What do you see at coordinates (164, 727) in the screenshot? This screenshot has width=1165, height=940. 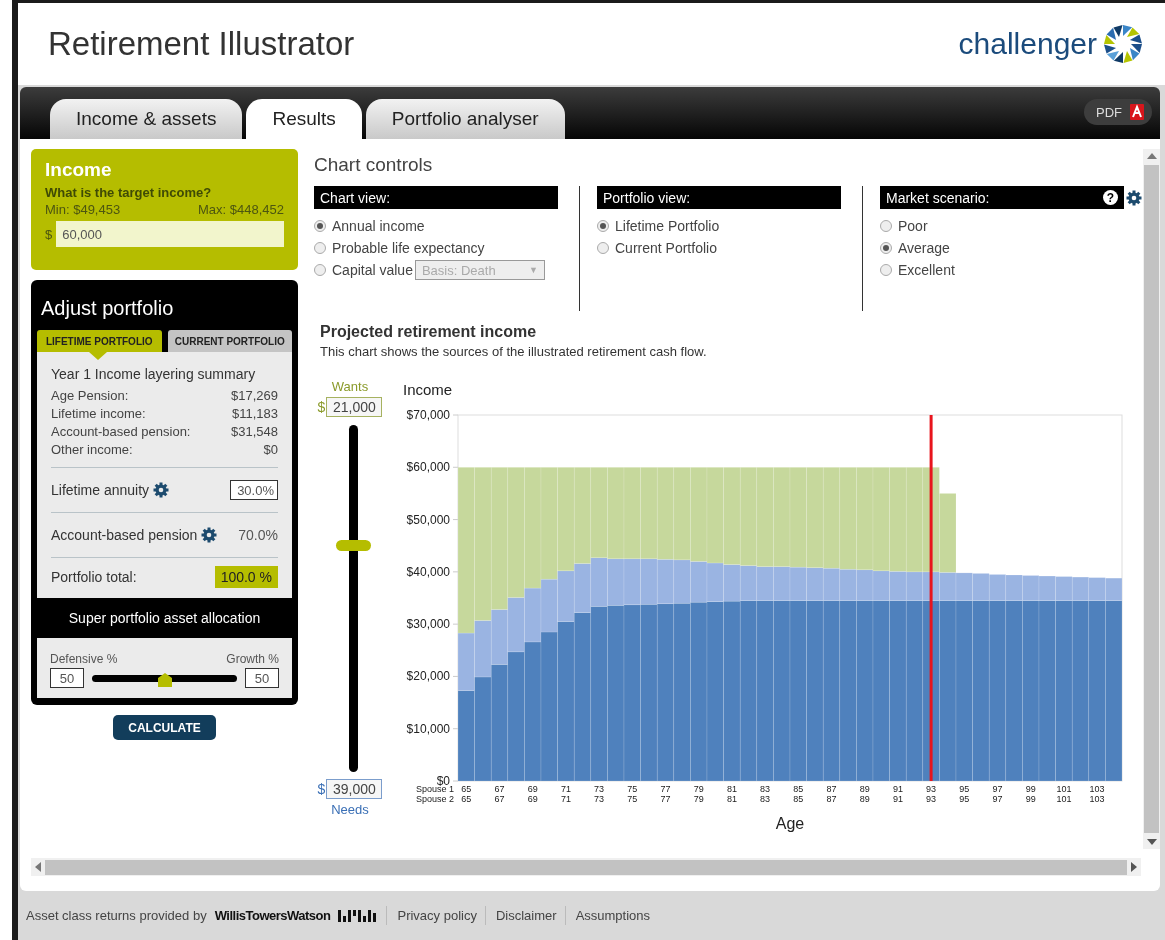 I see `calculate-button: CALCULATE` at bounding box center [164, 727].